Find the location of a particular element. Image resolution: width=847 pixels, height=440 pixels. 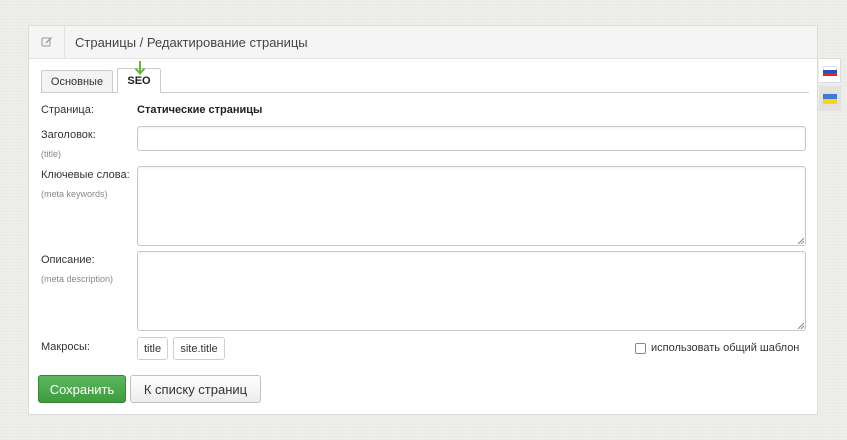

description-label: Описание: is located at coordinates (68, 260).